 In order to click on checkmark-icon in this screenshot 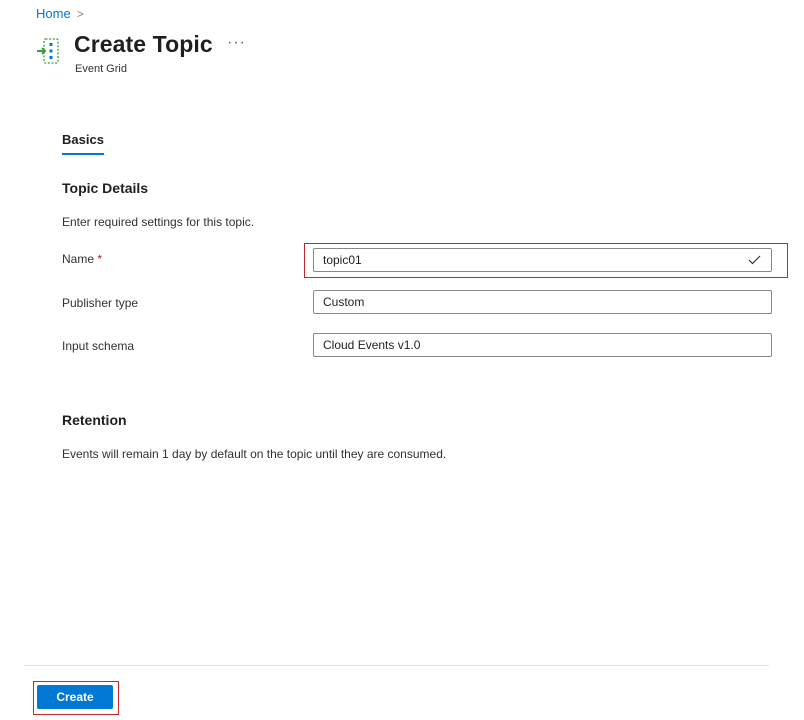, I will do `click(754, 260)`.